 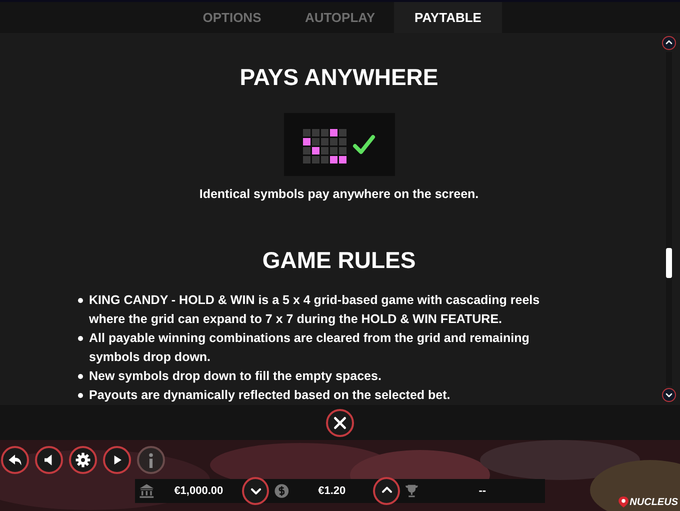 I want to click on scroll-up-button, so click(x=669, y=43).